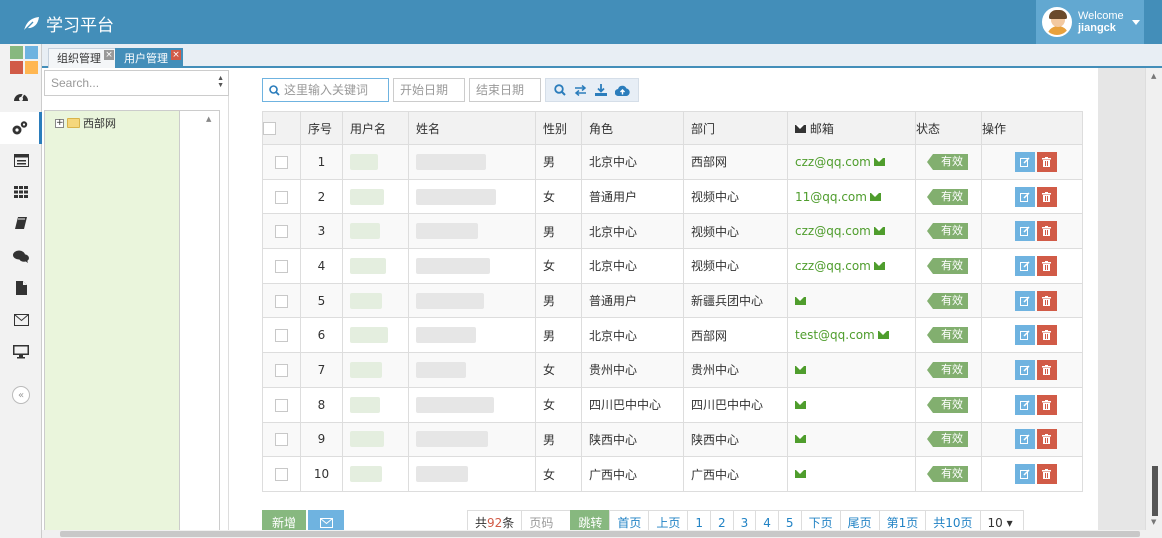 The width and height of the screenshot is (1162, 538). Describe the element at coordinates (672, 439) in the screenshot. I see `table-row: 9 男陕西中心 陕西中心 有效` at that location.